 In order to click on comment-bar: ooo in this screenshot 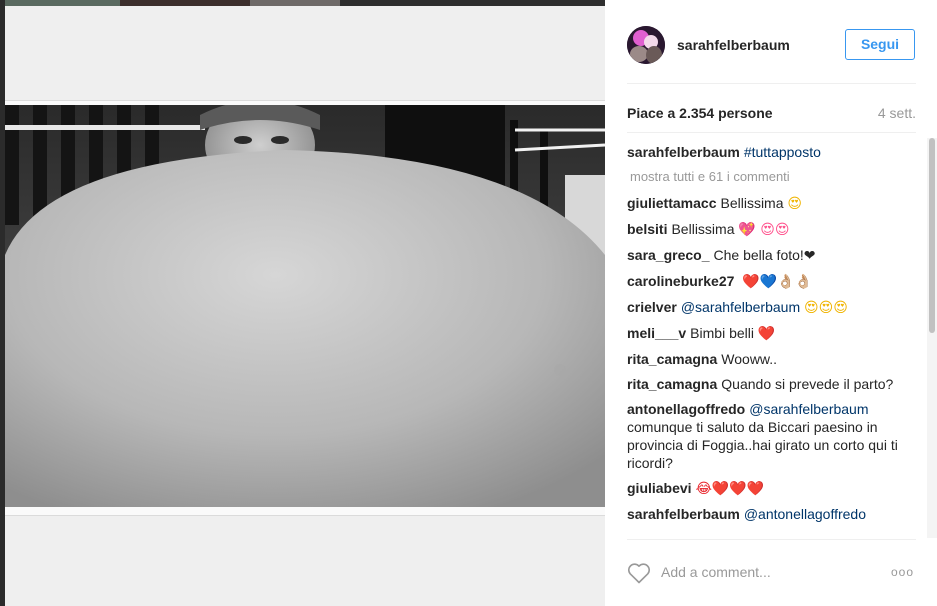, I will do `click(771, 573)`.